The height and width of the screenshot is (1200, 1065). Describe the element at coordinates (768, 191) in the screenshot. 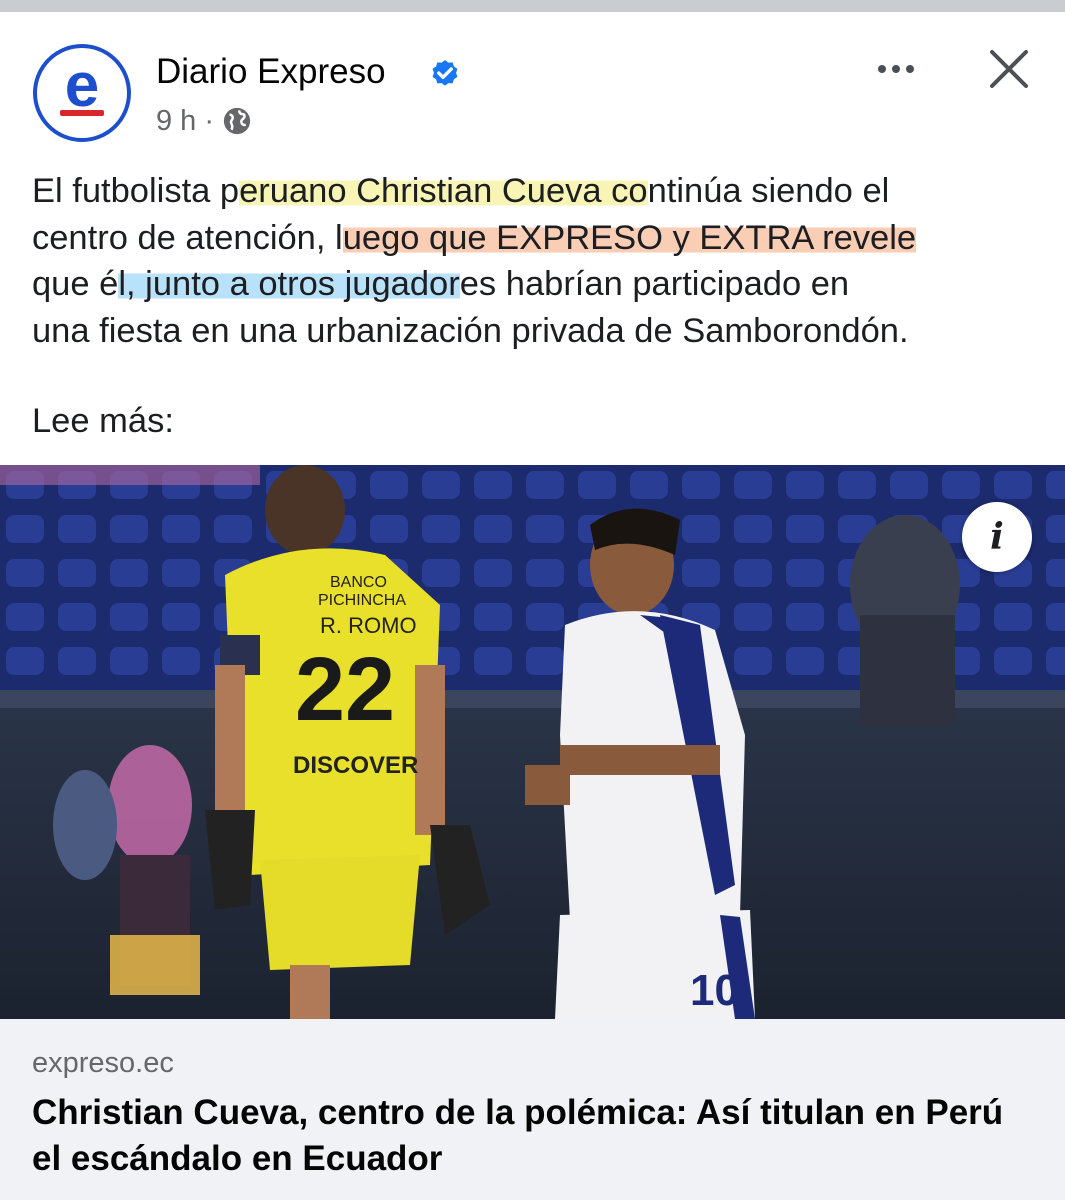

I see `text-span: ntinúa siendo el` at that location.